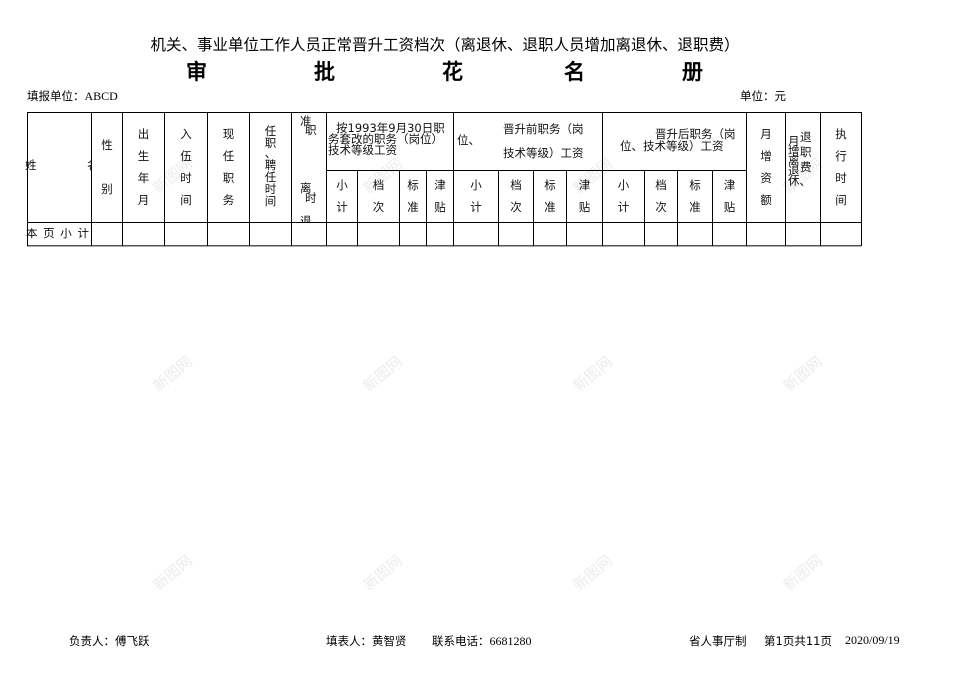  I want to click on currency-unit: 单位：元, so click(763, 96).